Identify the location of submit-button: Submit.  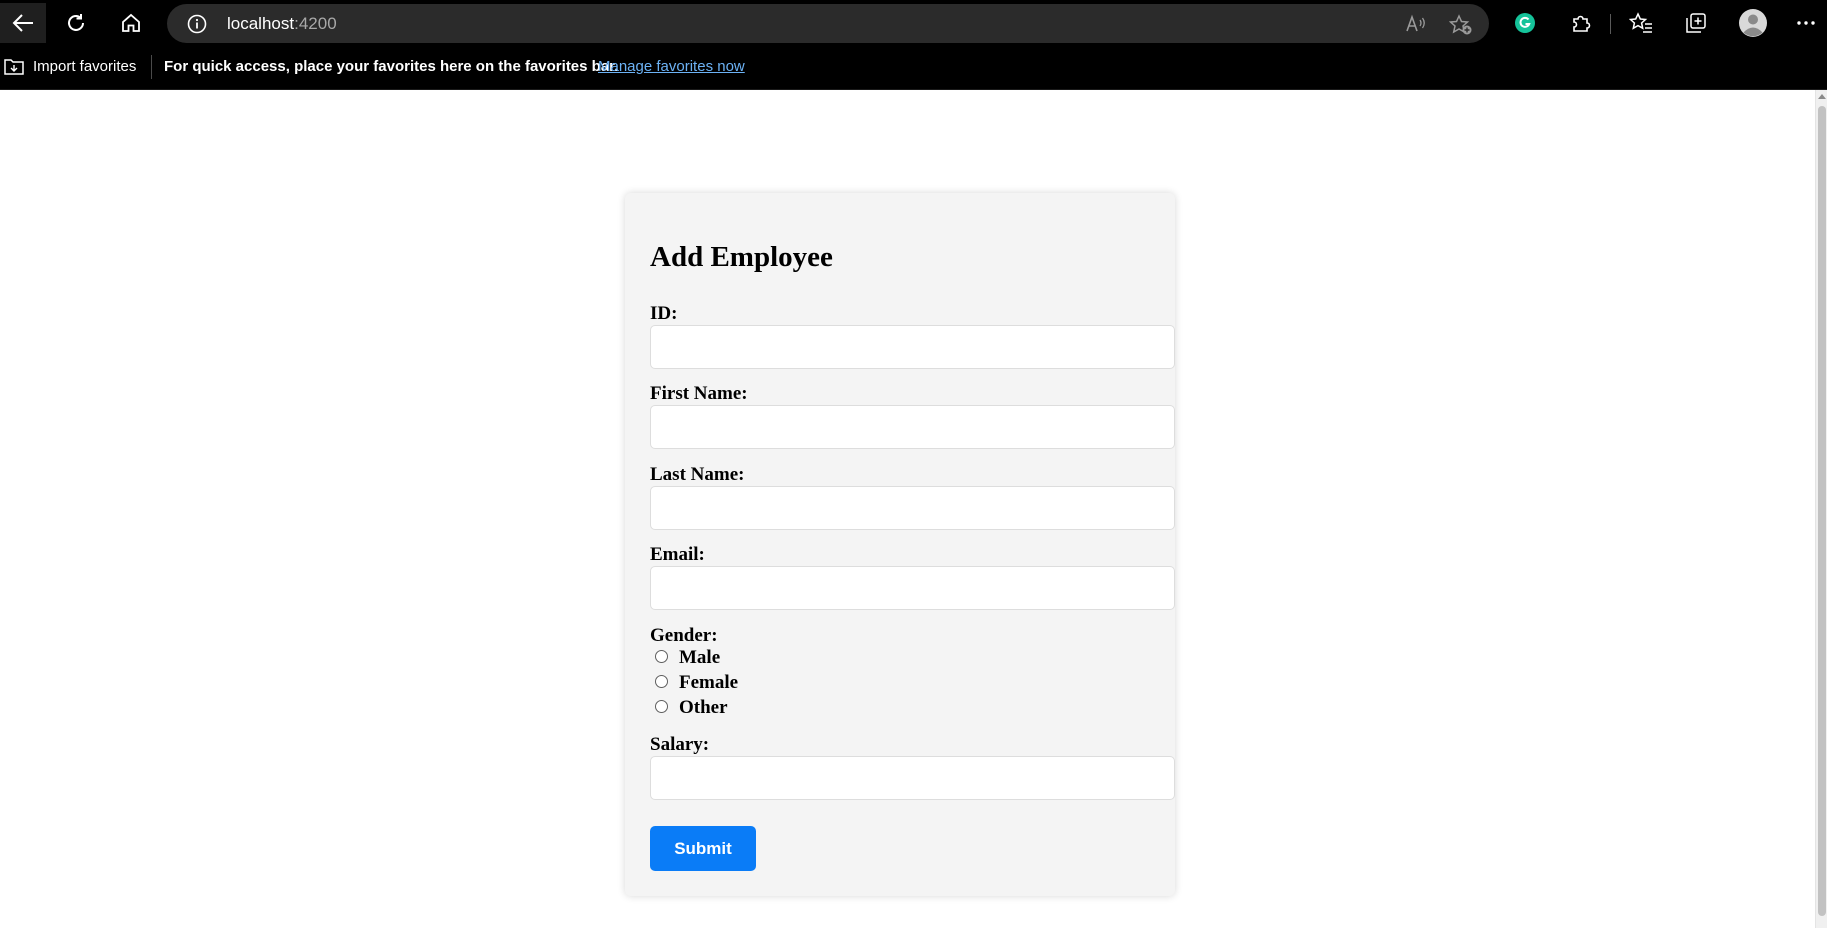
(703, 848).